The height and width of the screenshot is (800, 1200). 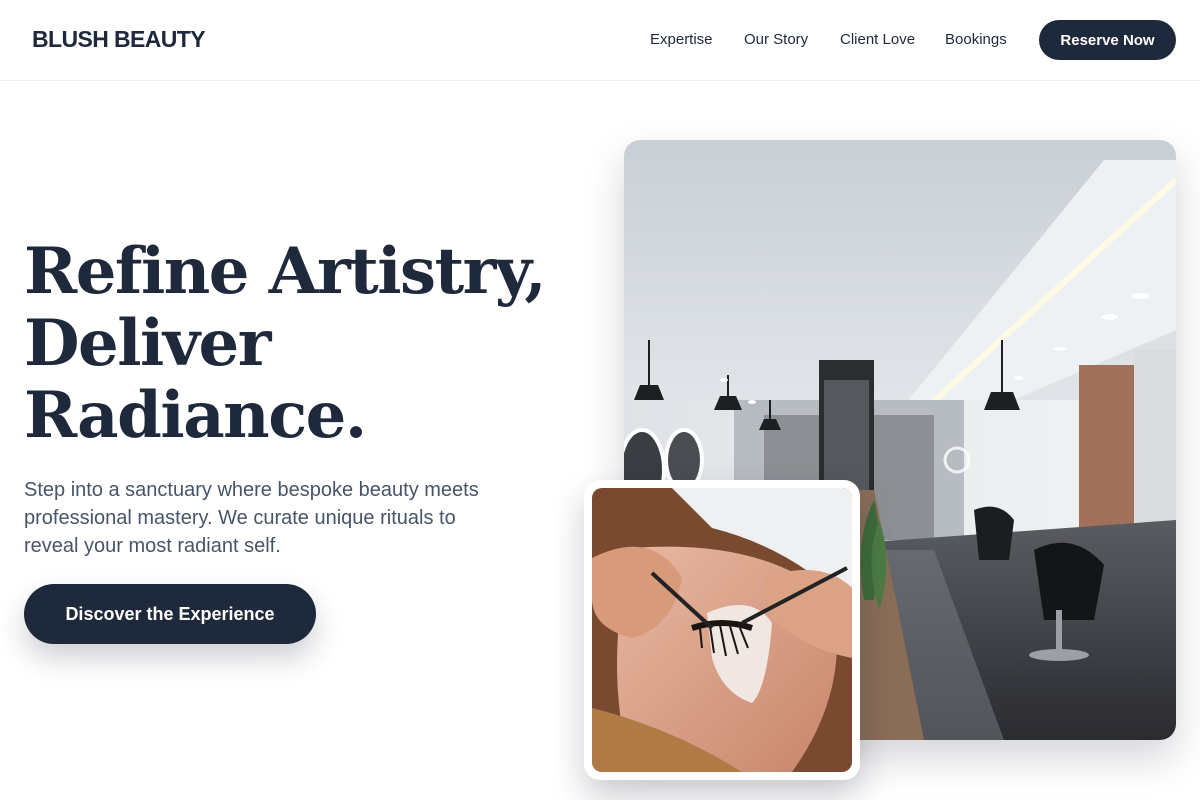 I want to click on headline-line-1: Refine Artistry,, so click(x=285, y=271).